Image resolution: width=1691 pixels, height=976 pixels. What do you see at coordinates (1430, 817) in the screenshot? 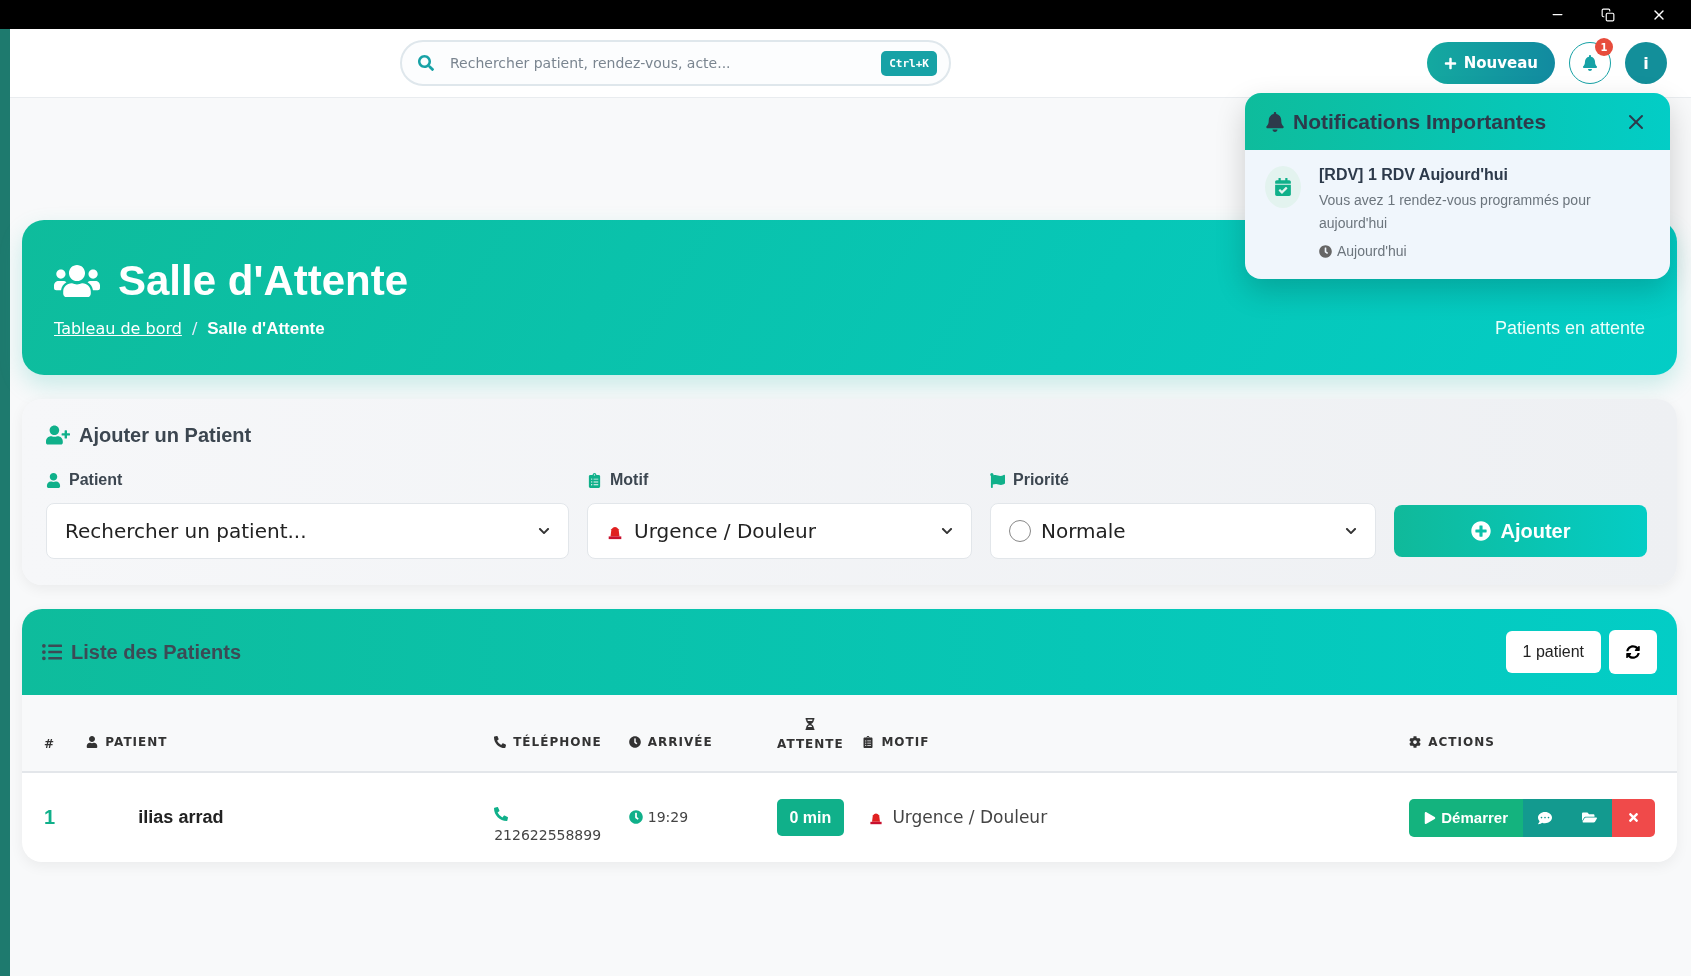
I see `play-icon` at bounding box center [1430, 817].